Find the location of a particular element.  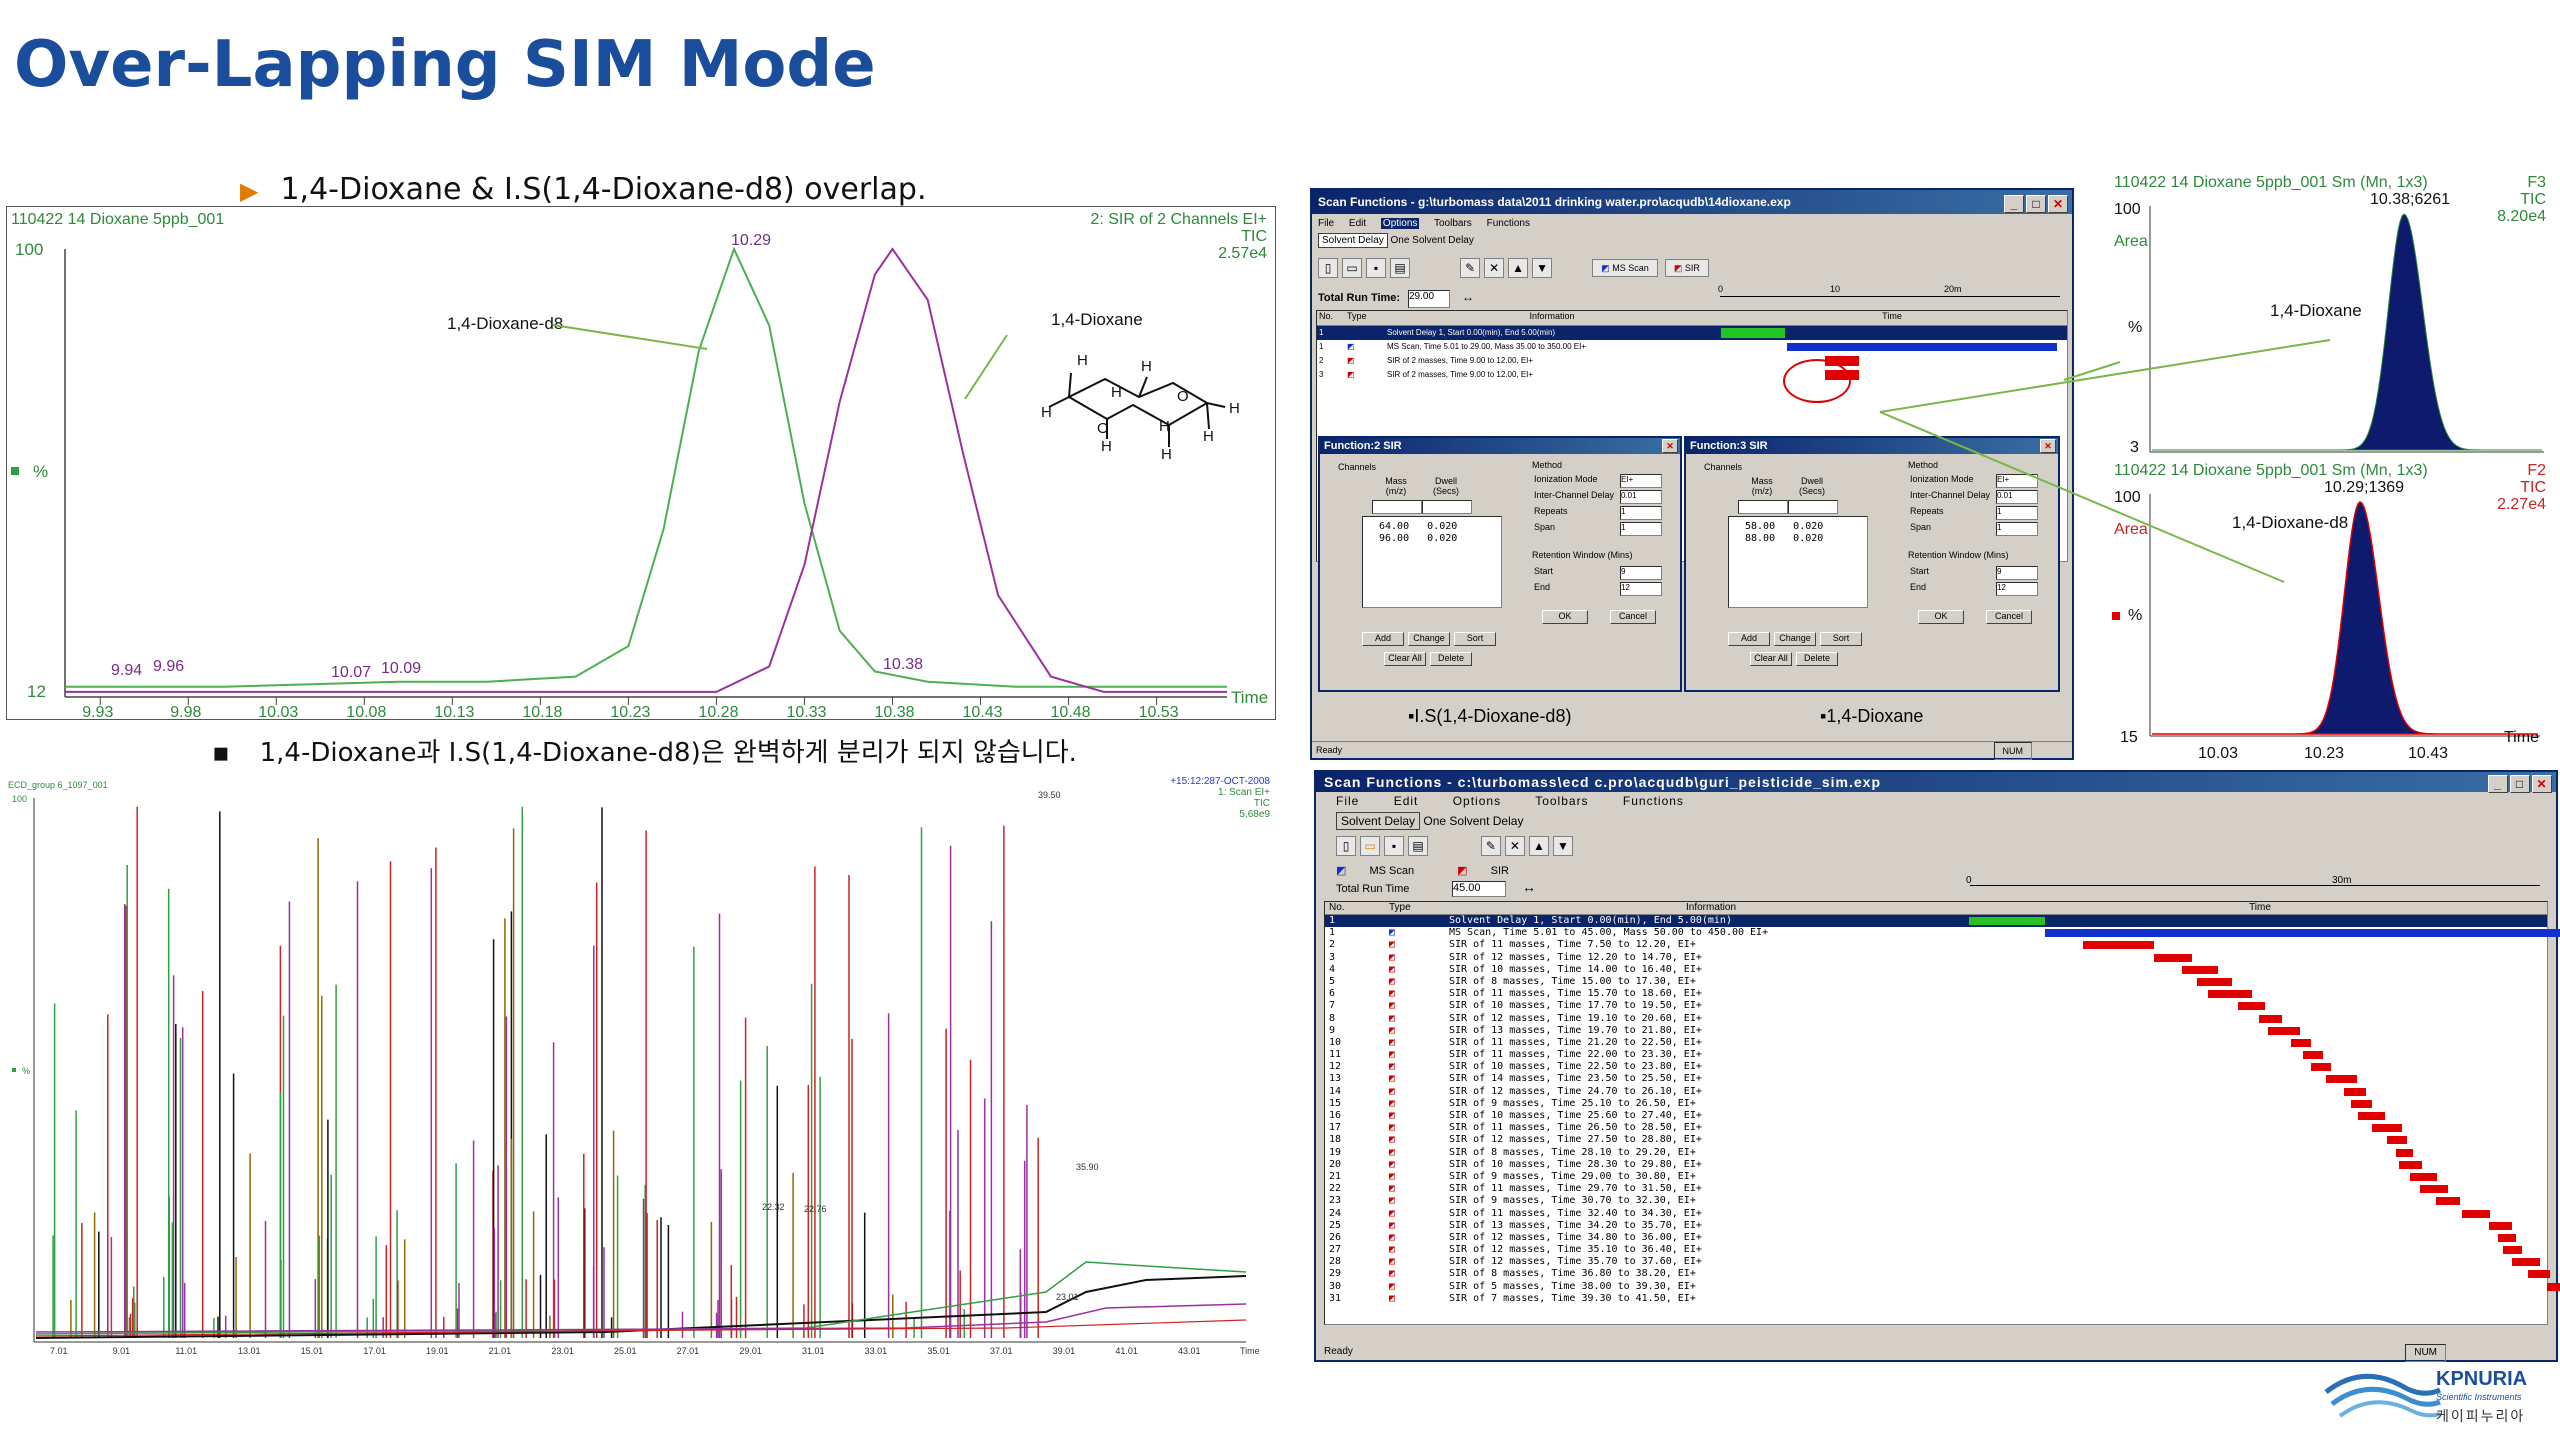

maximize-icon: □ is located at coordinates (2036, 204).